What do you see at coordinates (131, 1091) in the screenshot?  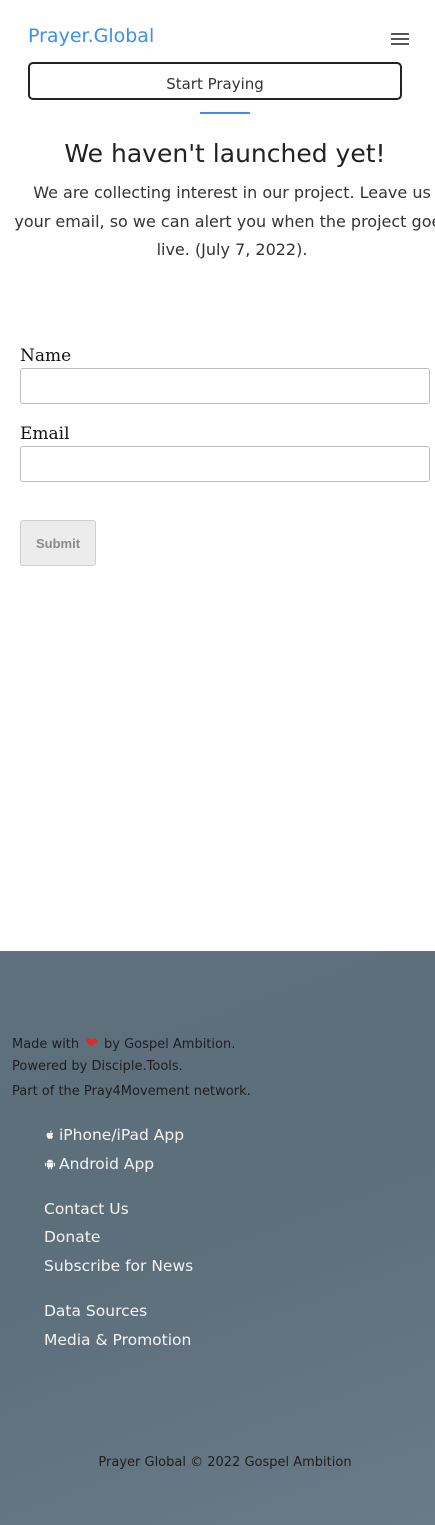 I see `network-line: Part of the Pray4Movement network.` at bounding box center [131, 1091].